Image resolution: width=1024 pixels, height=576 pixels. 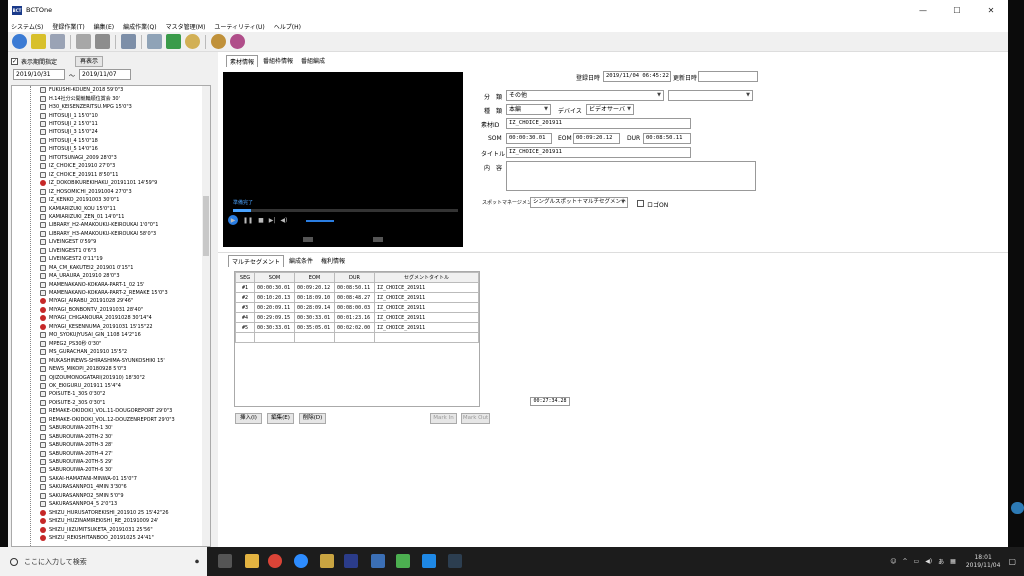 I want to click on skip-icon: ▶|, so click(x=272, y=220).